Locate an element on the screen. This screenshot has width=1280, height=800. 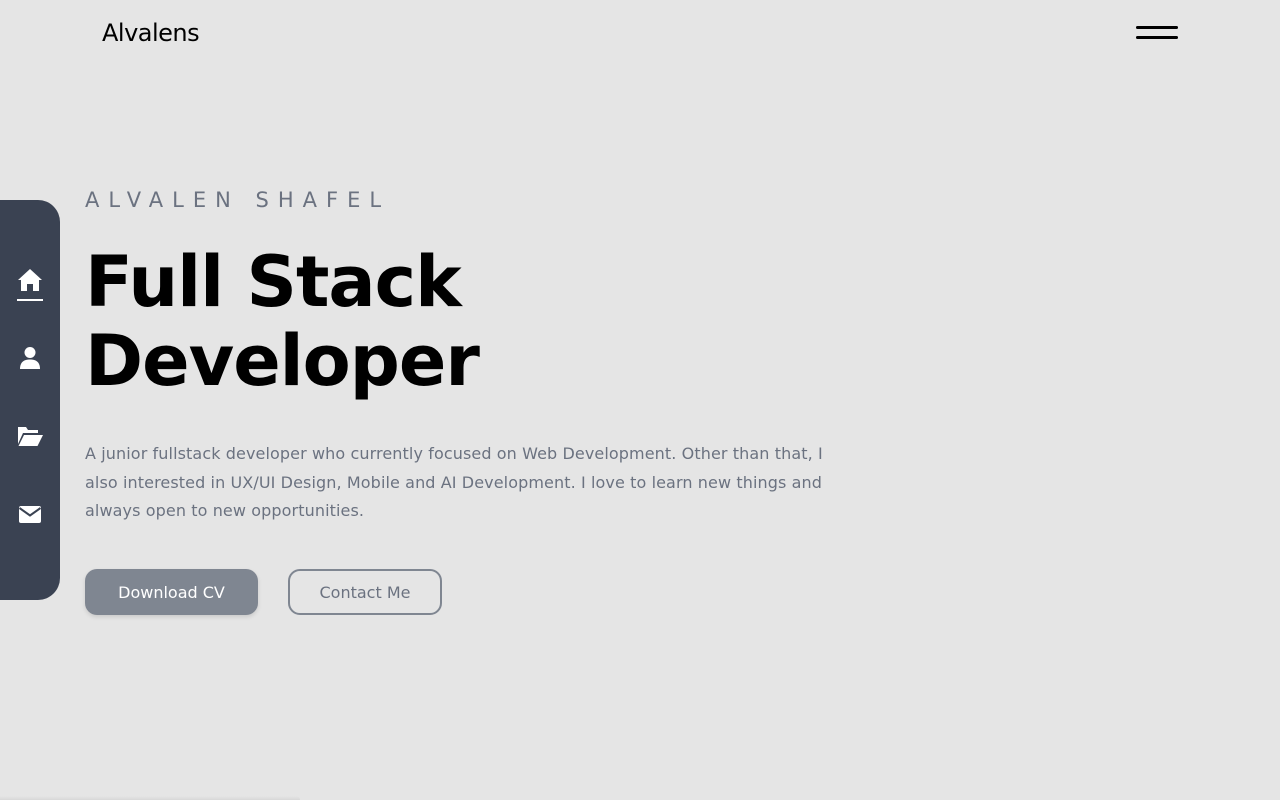
home-icon is located at coordinates (30, 280).